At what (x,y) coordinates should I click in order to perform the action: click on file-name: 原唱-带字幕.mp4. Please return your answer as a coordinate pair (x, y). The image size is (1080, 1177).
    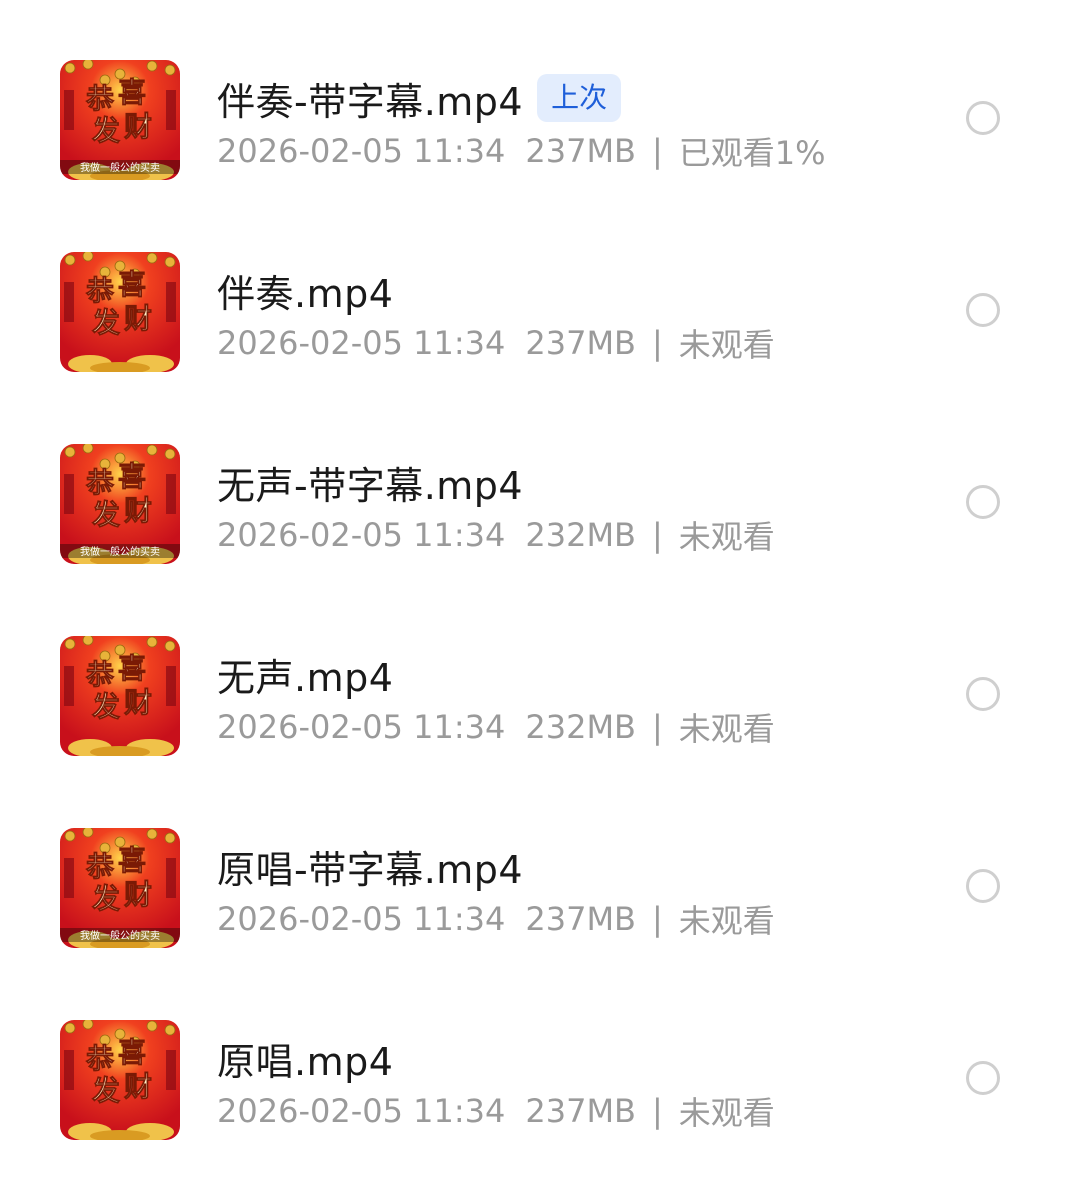
    Looking at the image, I should click on (370, 869).